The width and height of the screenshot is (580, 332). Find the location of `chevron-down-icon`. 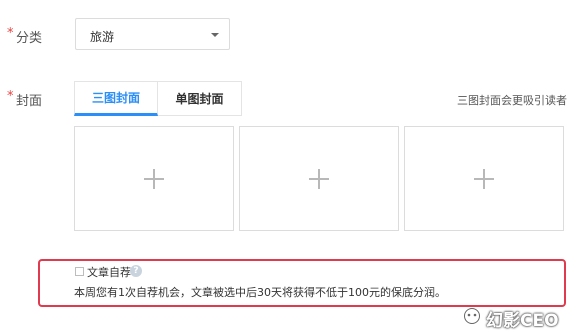

chevron-down-icon is located at coordinates (215, 35).